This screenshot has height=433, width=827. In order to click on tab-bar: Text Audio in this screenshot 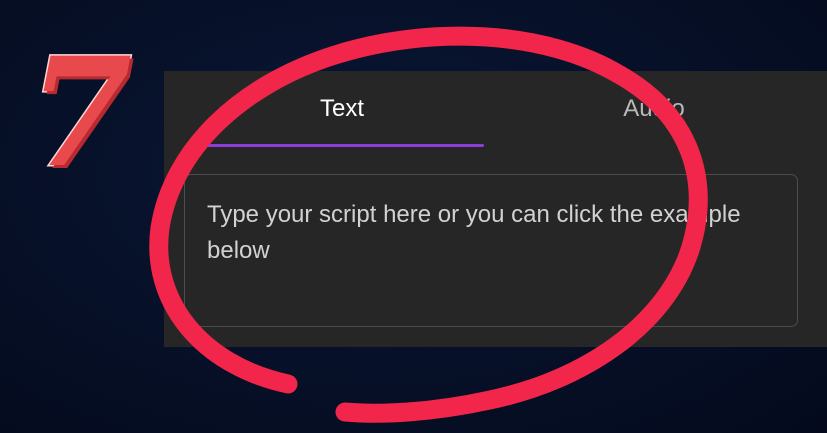, I will do `click(495, 109)`.